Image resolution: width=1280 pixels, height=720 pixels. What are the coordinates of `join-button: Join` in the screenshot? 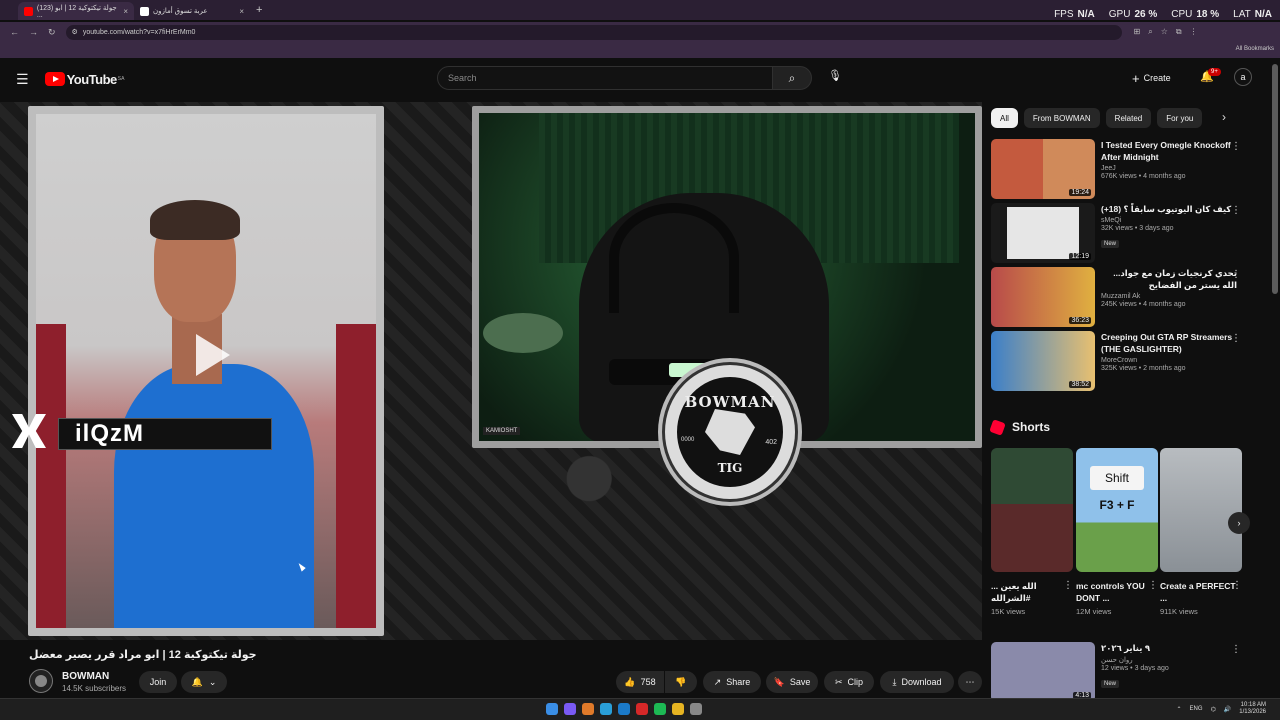 It's located at (158, 682).